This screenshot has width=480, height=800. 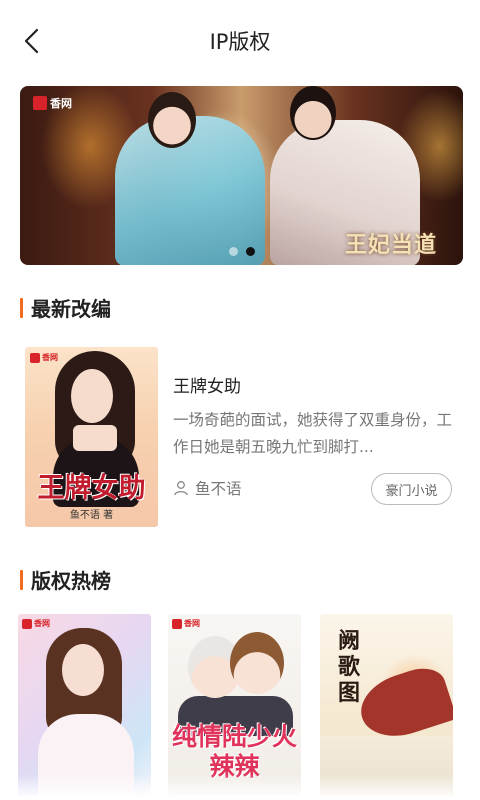 I want to click on cover-title: 纯情陆少火辣辣, so click(x=235, y=751).